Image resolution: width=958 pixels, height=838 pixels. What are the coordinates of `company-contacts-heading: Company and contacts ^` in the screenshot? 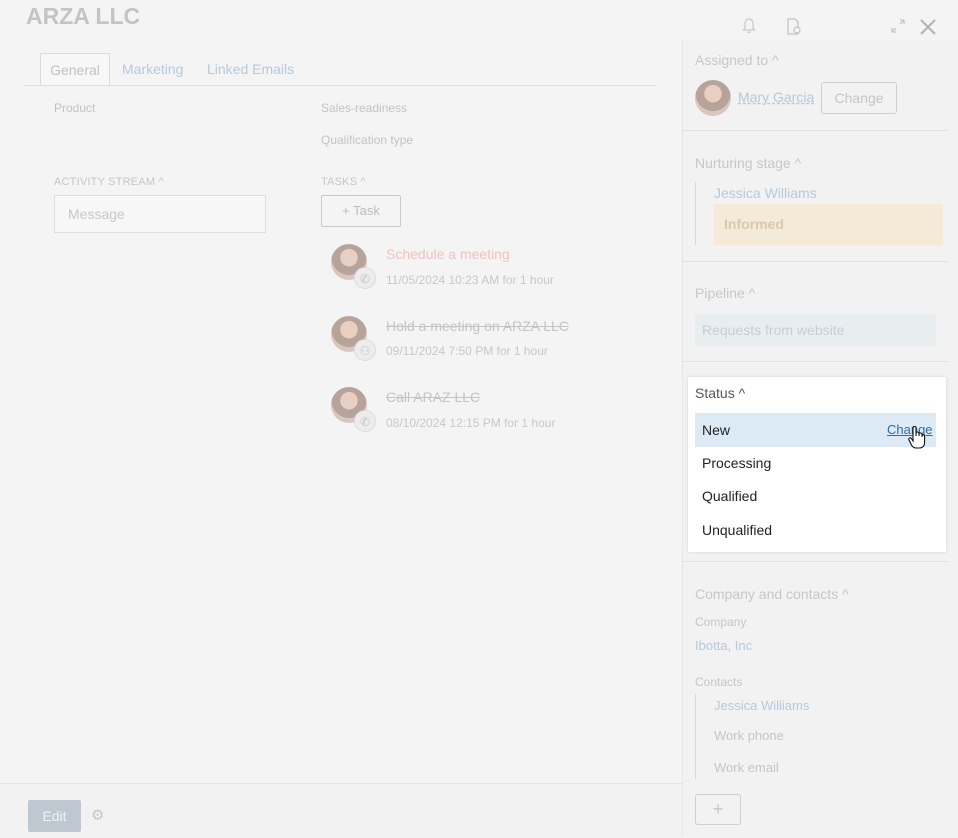 It's located at (772, 594).